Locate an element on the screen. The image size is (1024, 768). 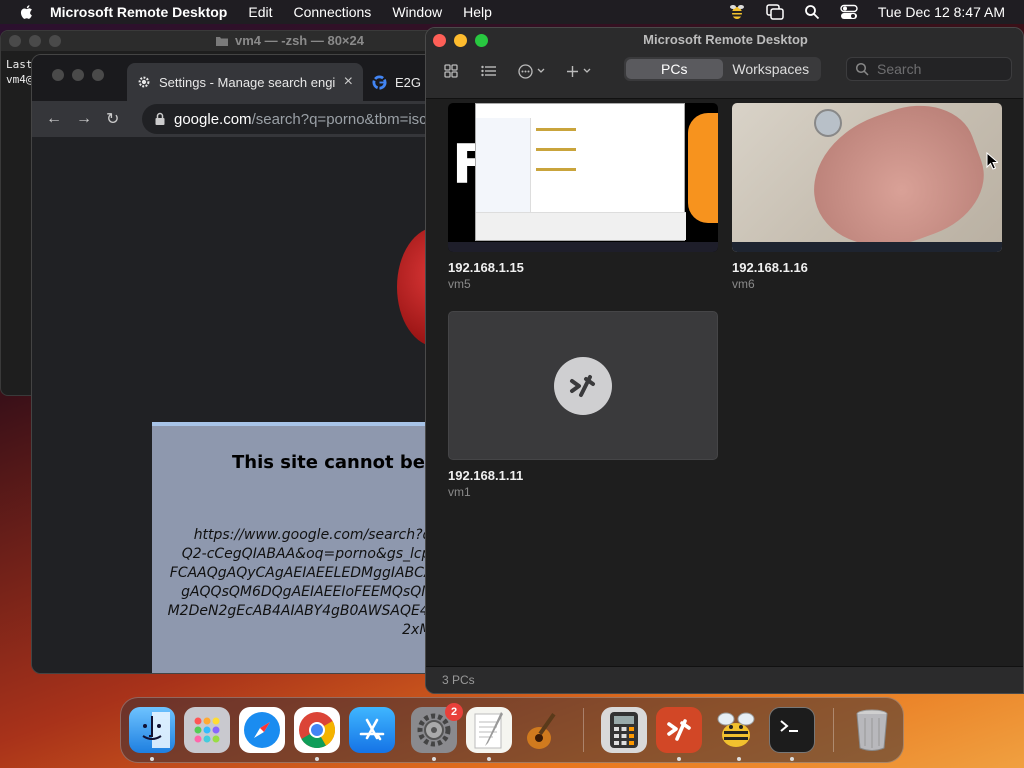
apple-menu-icon is located at coordinates (27, 12).